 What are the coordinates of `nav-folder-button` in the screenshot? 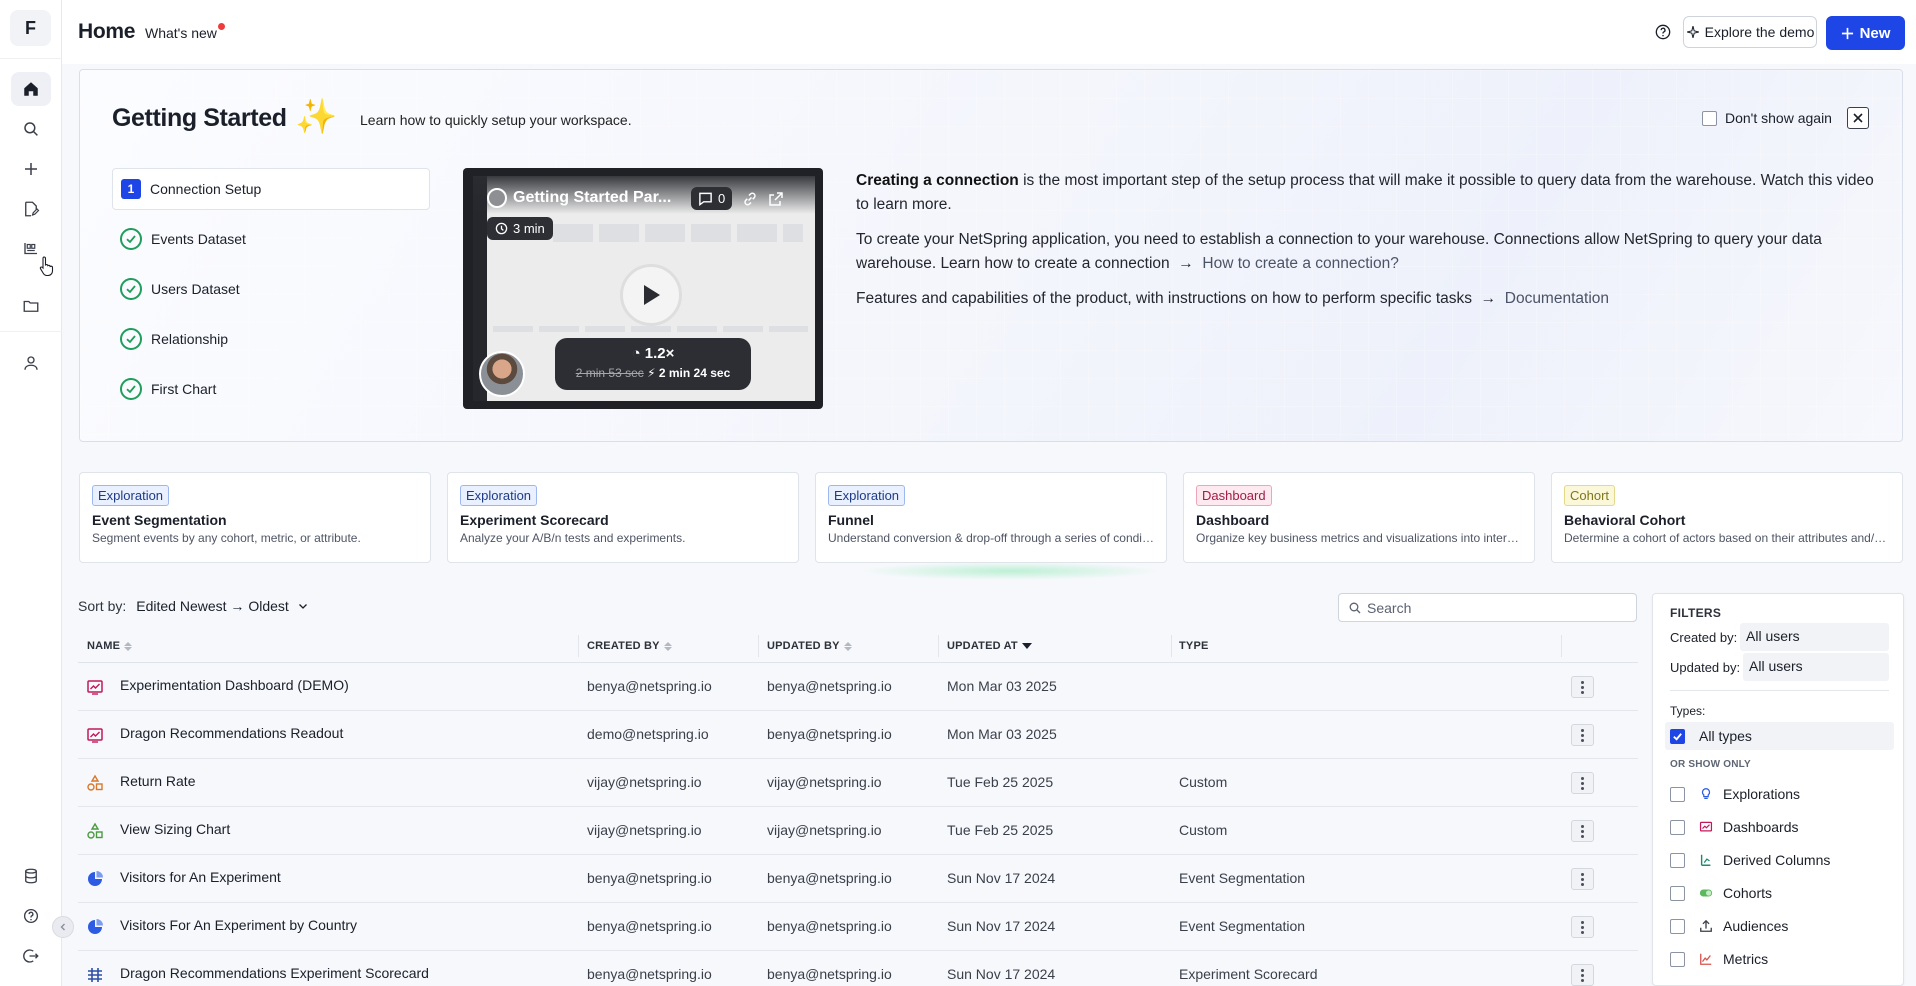 It's located at (31, 306).